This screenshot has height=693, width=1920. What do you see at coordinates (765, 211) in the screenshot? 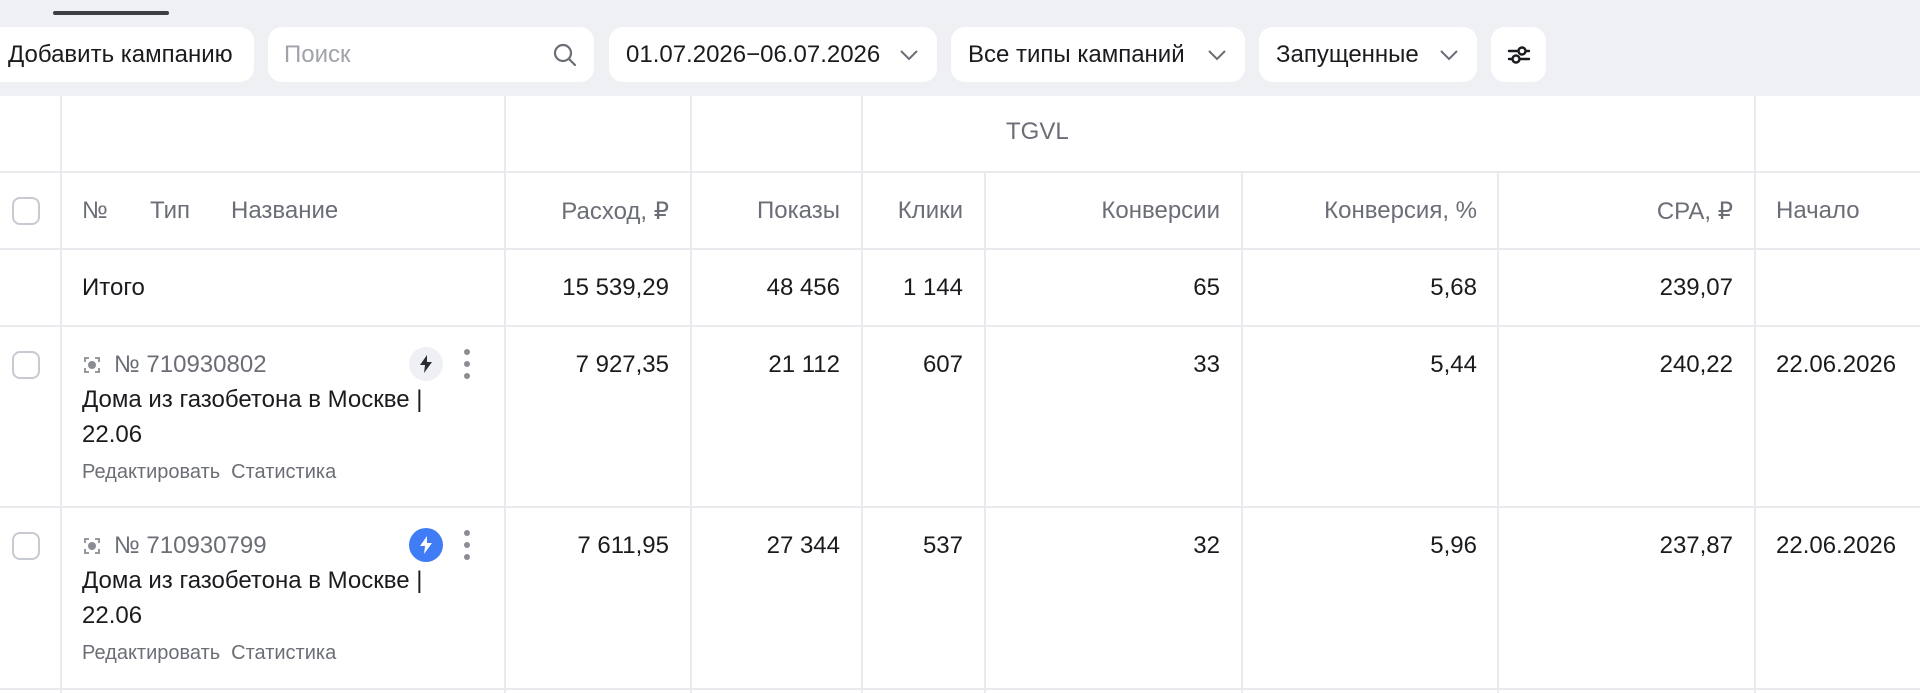
I see `header-impressions: Показы` at bounding box center [765, 211].